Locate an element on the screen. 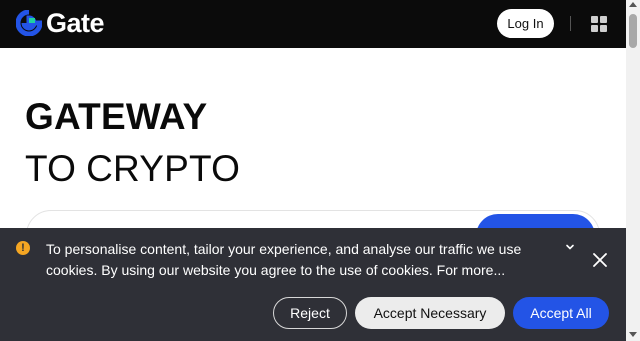 This screenshot has width=640, height=341. hero-highlight-text: CRYPTO is located at coordinates (163, 168).